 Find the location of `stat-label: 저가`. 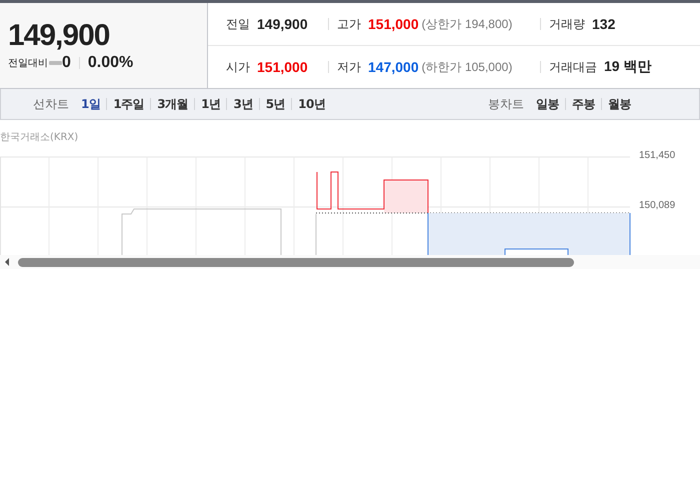

stat-label: 저가 is located at coordinates (349, 67).